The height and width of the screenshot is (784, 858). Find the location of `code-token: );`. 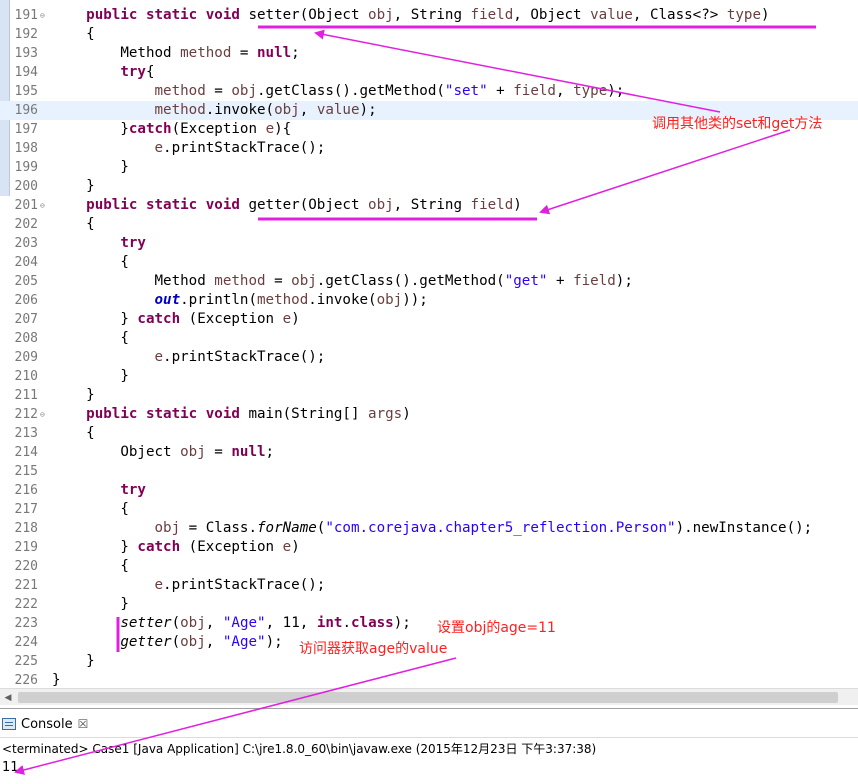

code-token: ); is located at coordinates (624, 281).